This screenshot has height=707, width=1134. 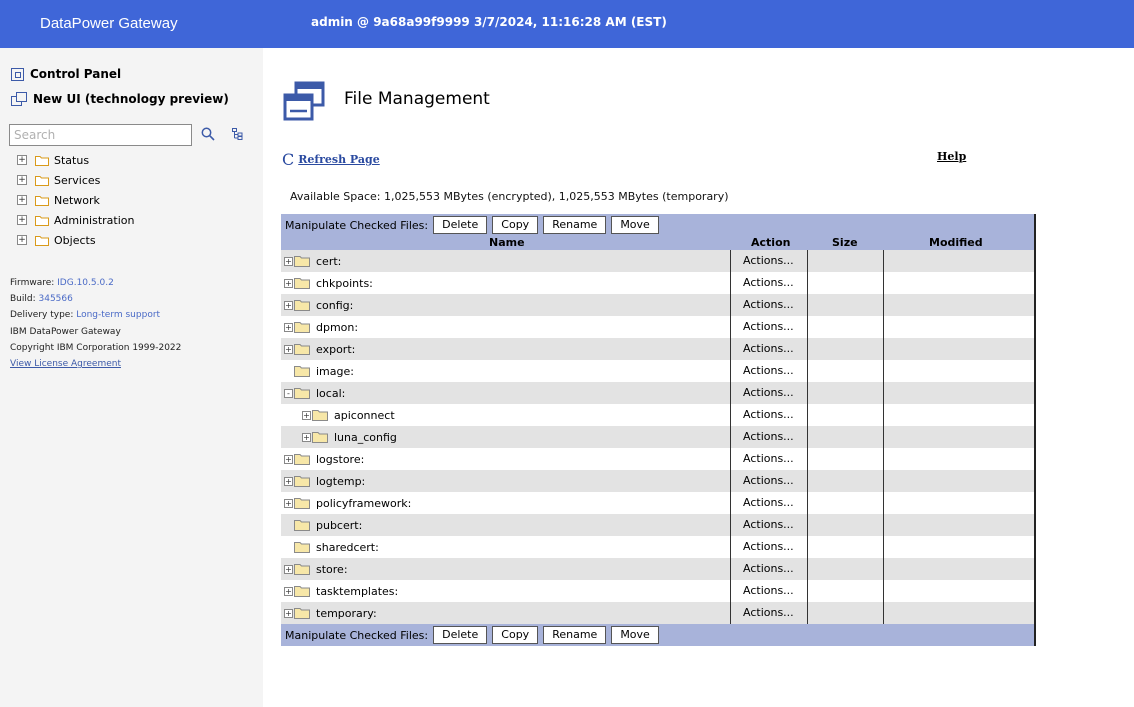 What do you see at coordinates (331, 159) in the screenshot?
I see `refresh-page-link: C Refresh Page` at bounding box center [331, 159].